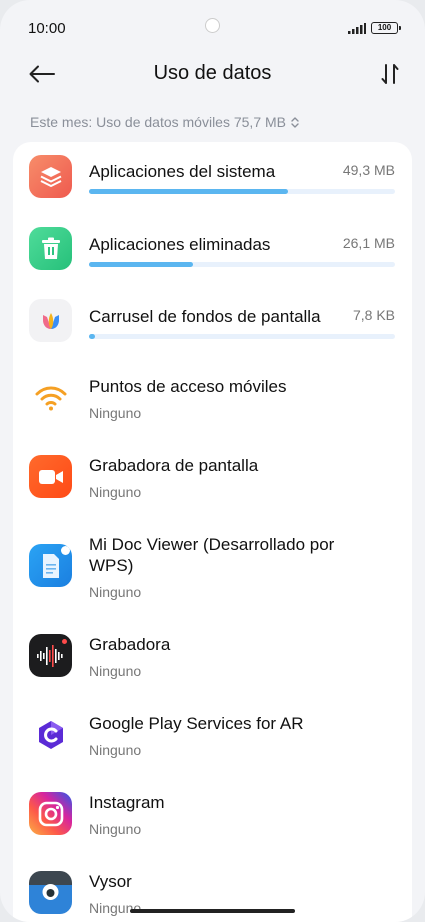 The image size is (425, 922). Describe the element at coordinates (182, 171) in the screenshot. I see `app-name: Aplicaciones del sistema` at that location.